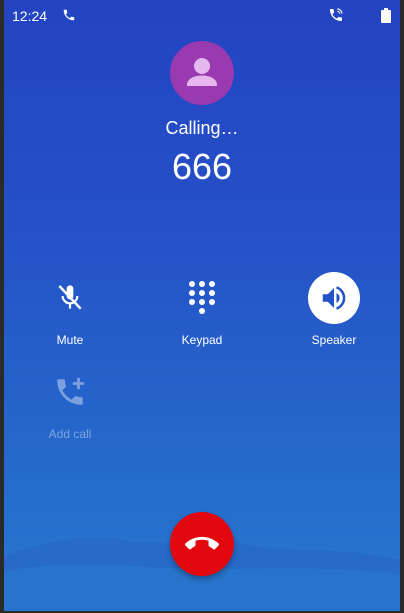 This screenshot has height=613, width=404. What do you see at coordinates (202, 298) in the screenshot?
I see `dialpad-icon` at bounding box center [202, 298].